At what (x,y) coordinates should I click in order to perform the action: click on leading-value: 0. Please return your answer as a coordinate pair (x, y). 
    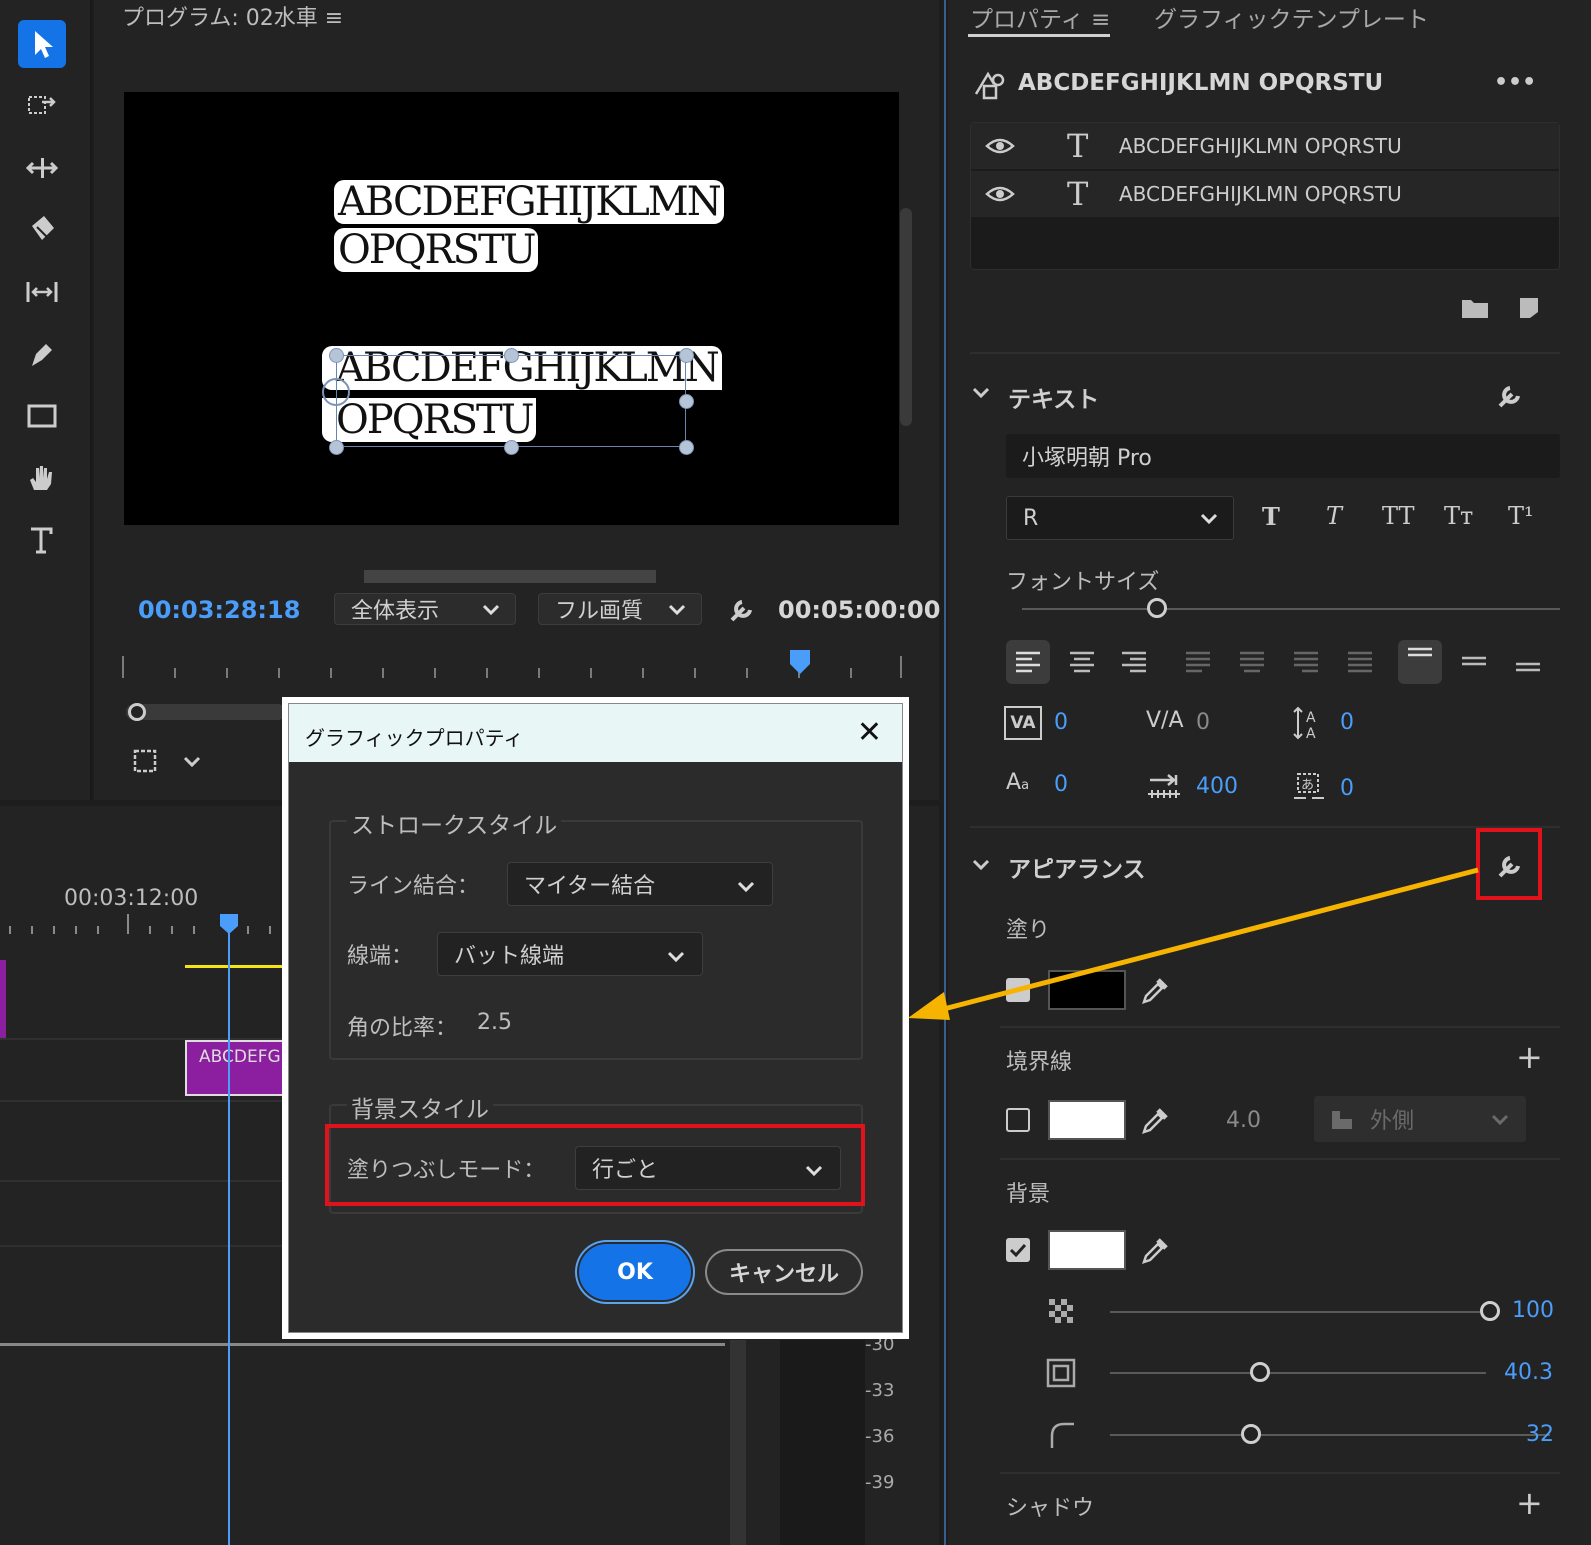
    Looking at the image, I should click on (1347, 722).